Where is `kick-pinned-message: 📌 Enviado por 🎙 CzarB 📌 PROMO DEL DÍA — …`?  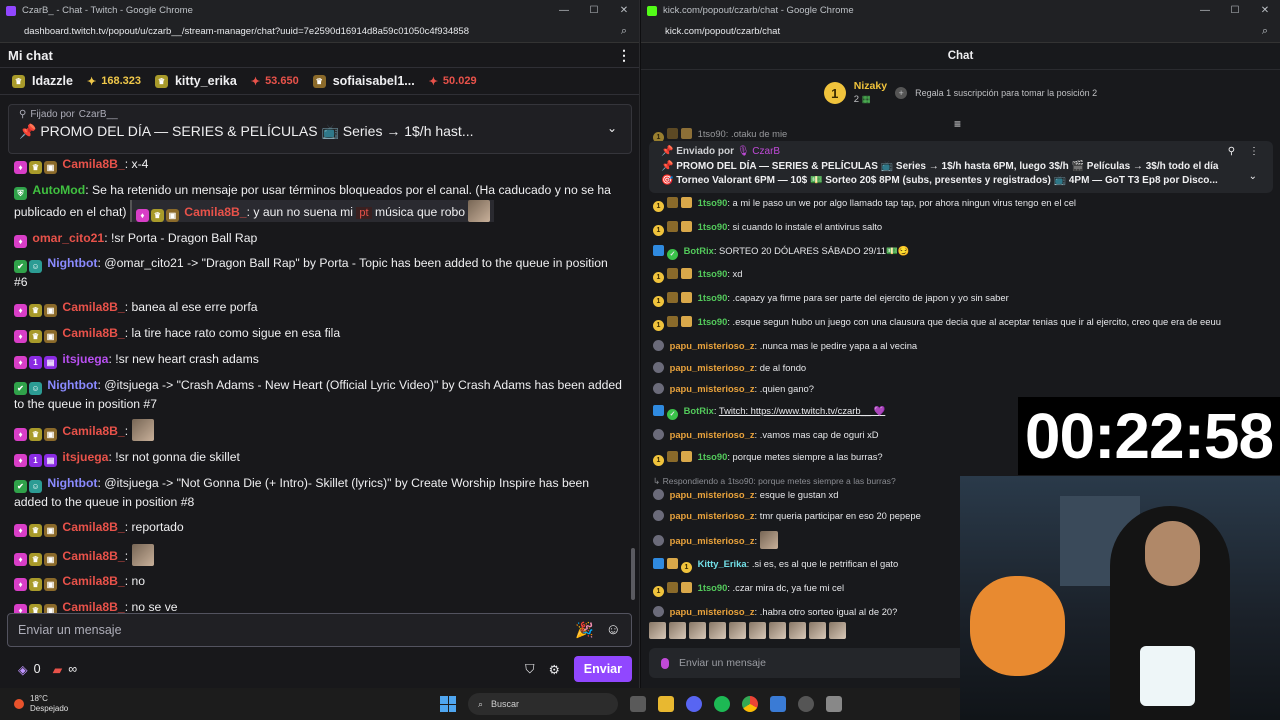
kick-pinned-message: 📌 Enviado por 🎙 CzarB 📌 PROMO DEL DÍA — … is located at coordinates (961, 167).